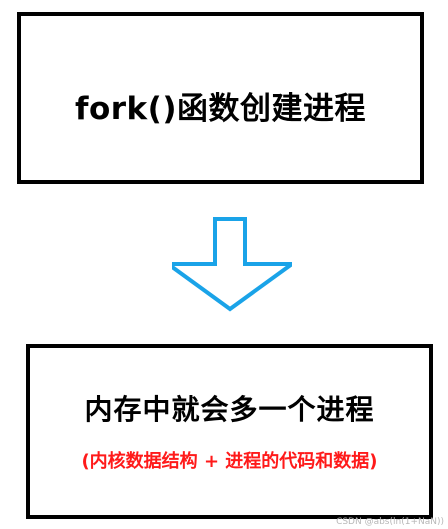 The width and height of the screenshot is (448, 529). I want to click on fork-title: fork()函数创建进程, so click(220, 109).